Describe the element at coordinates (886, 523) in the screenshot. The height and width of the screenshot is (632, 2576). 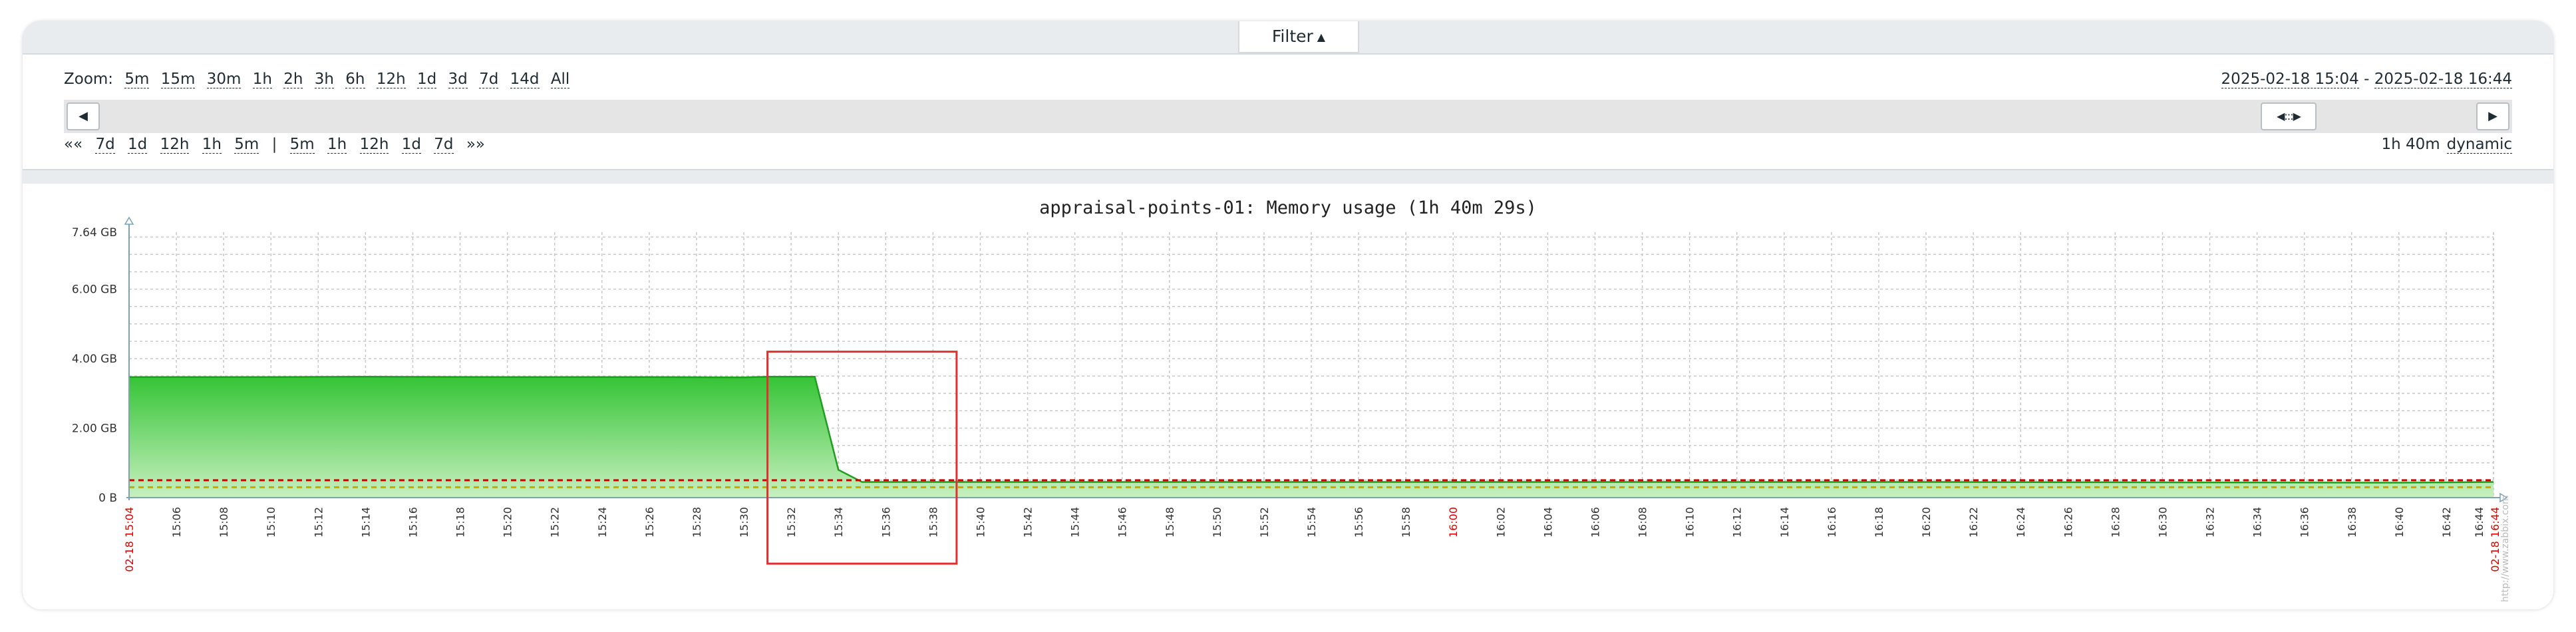
I see `x-tick-label: 15:36` at that location.